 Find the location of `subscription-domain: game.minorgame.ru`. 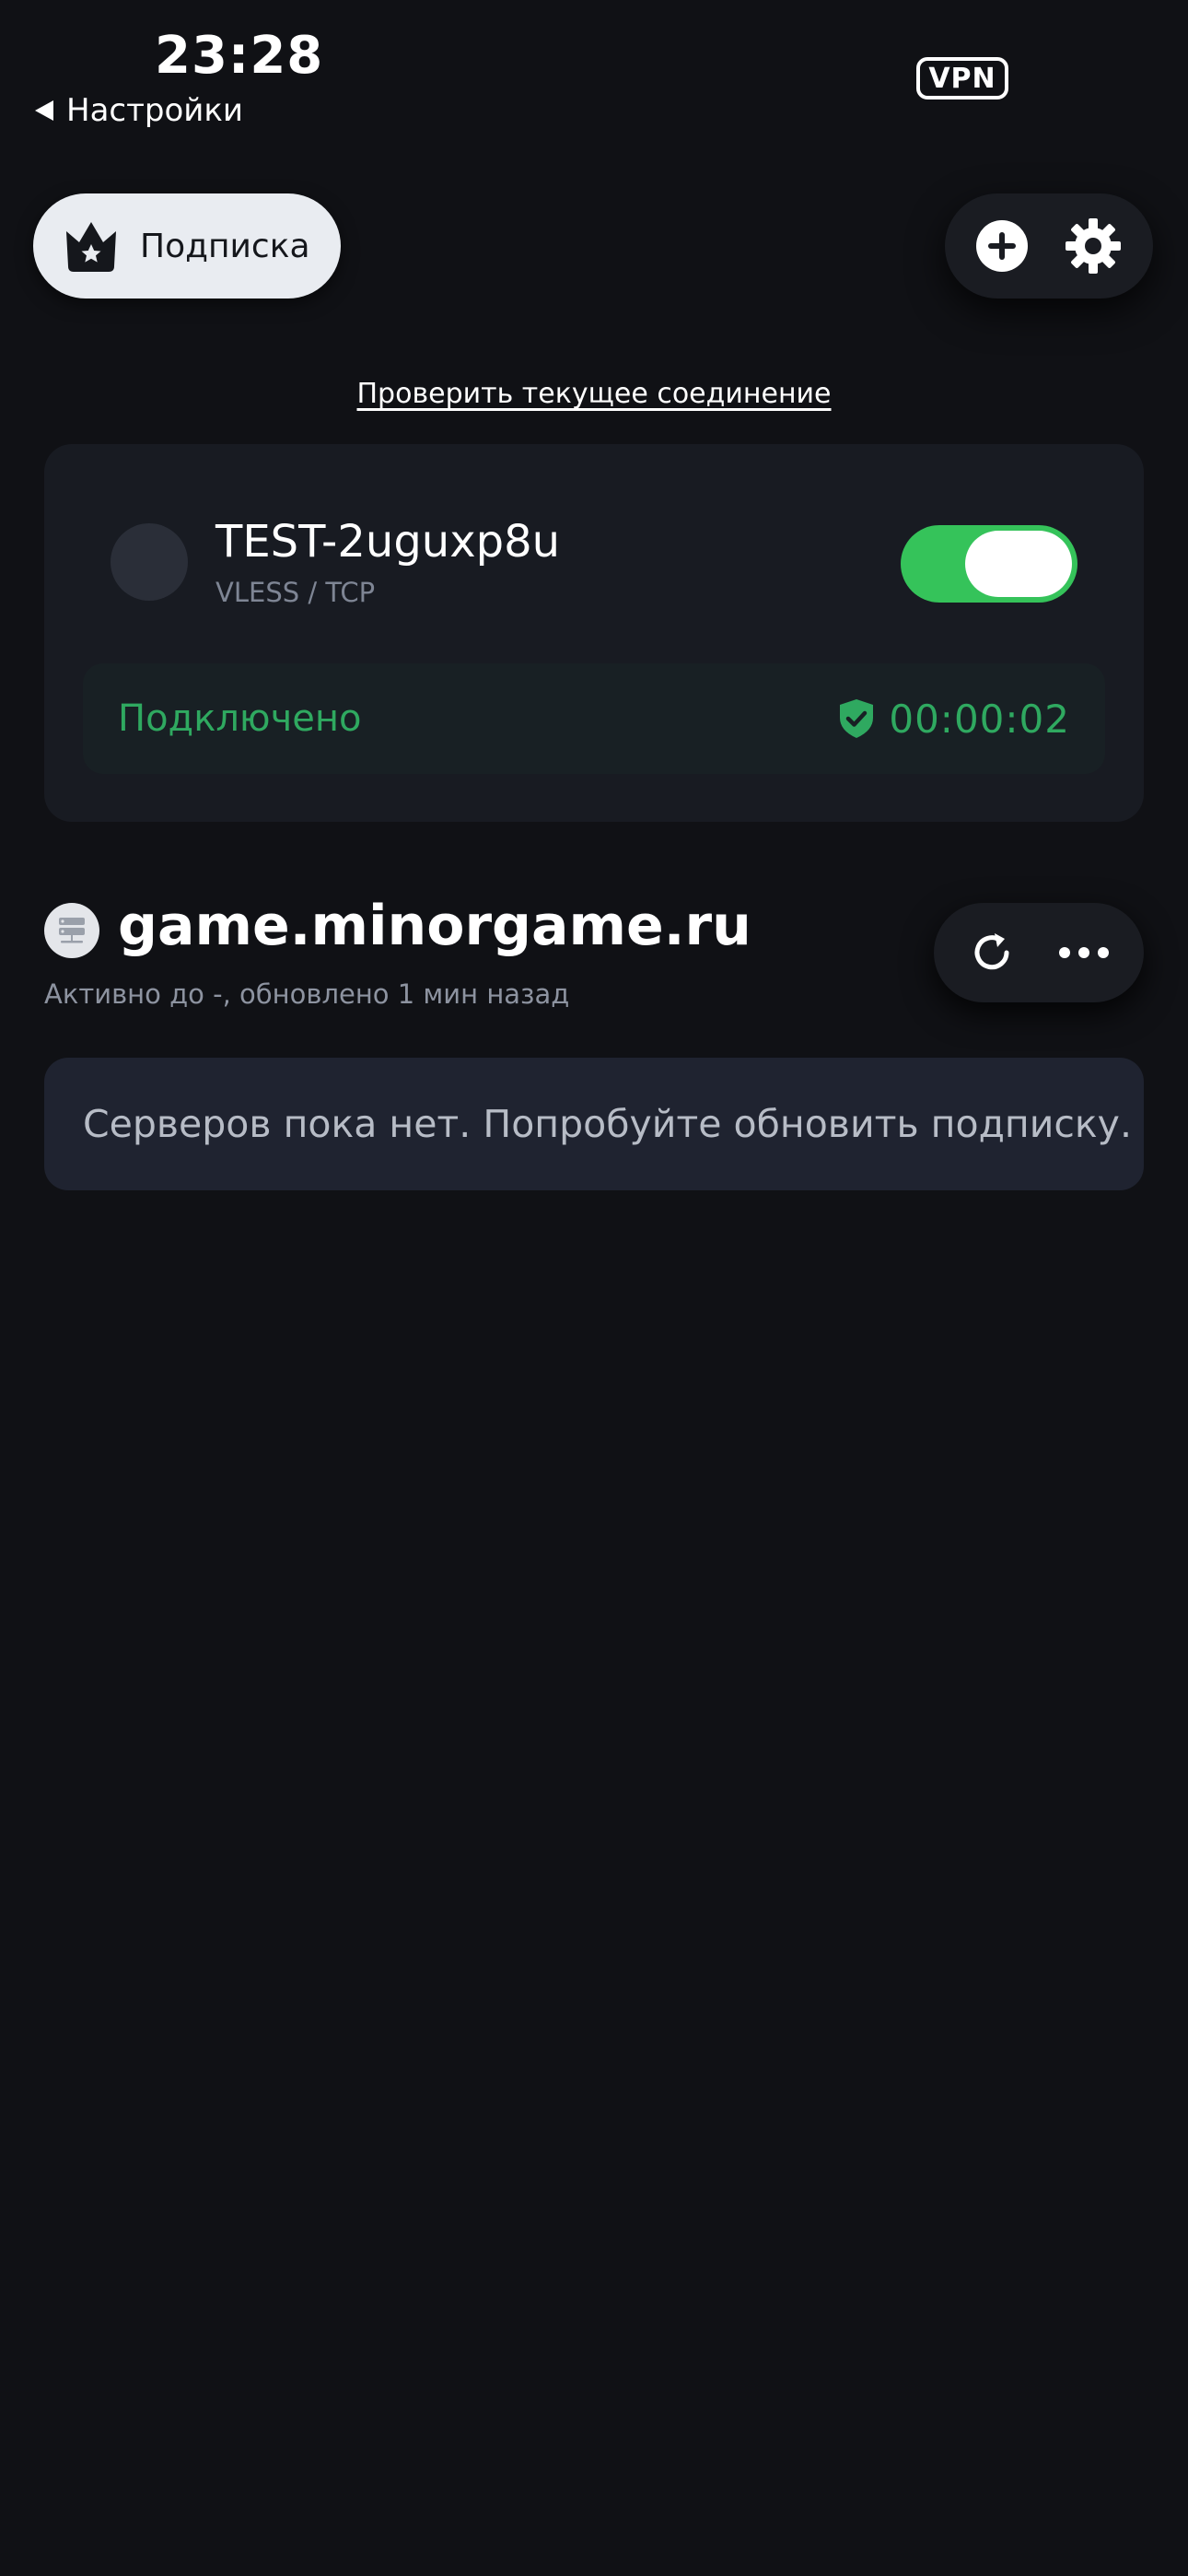

subscription-domain: game.minorgame.ru is located at coordinates (434, 926).